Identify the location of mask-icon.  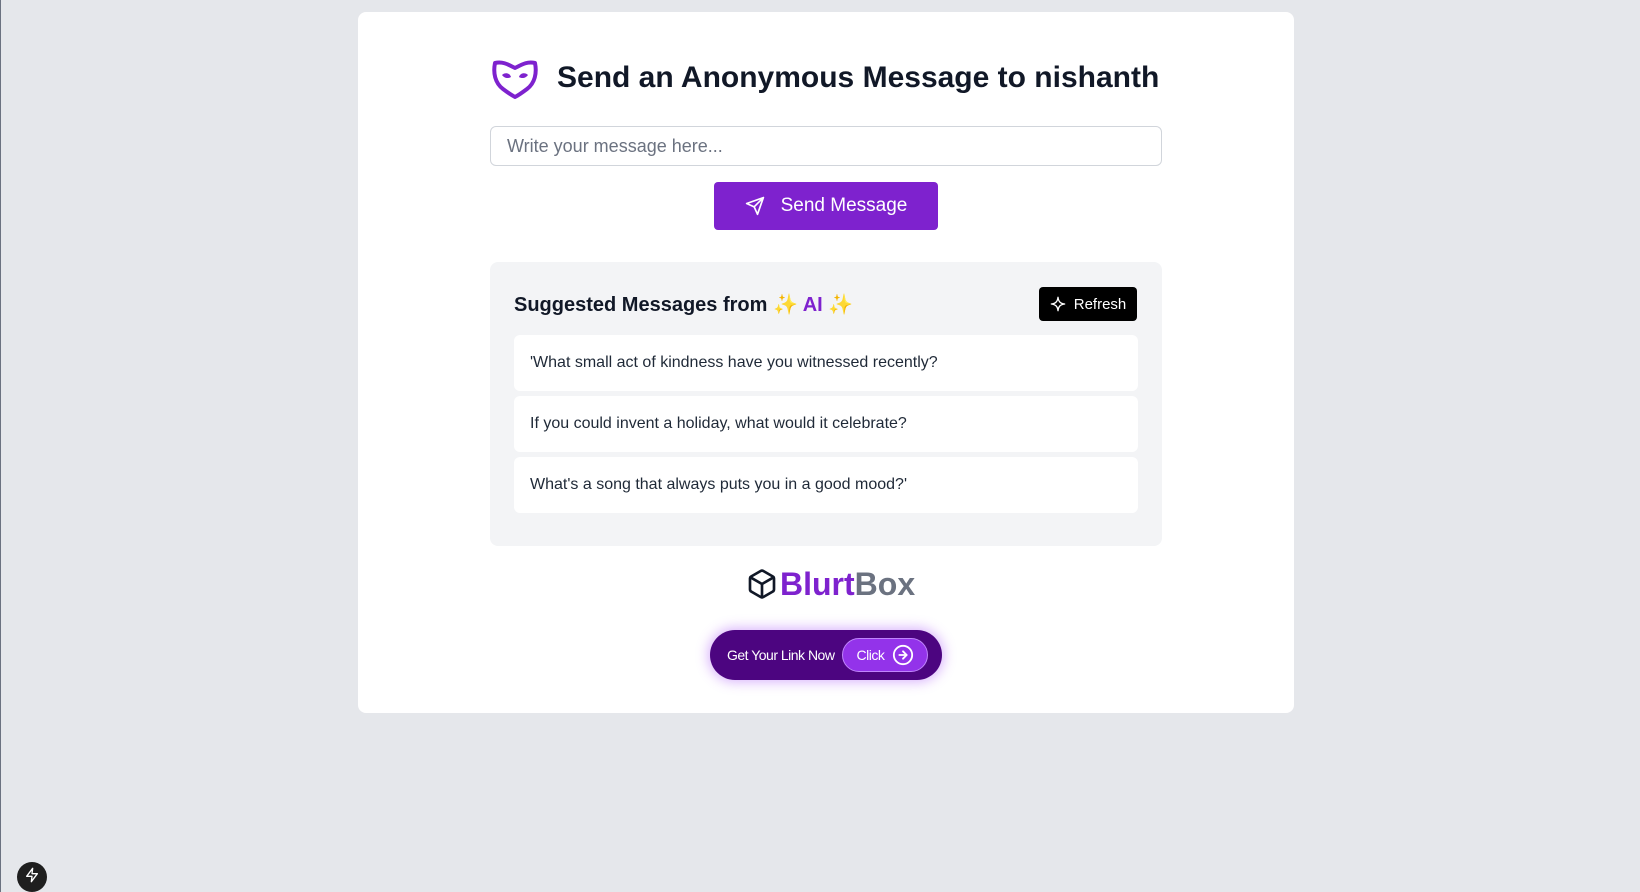
(515, 78).